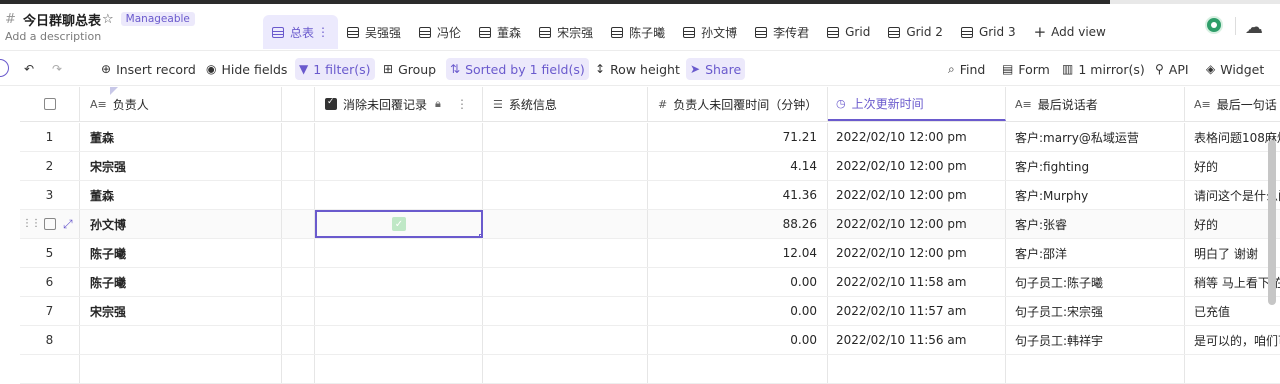 The width and height of the screenshot is (1280, 384). What do you see at coordinates (782, 32) in the screenshot?
I see `tab-view-7: 李传君` at bounding box center [782, 32].